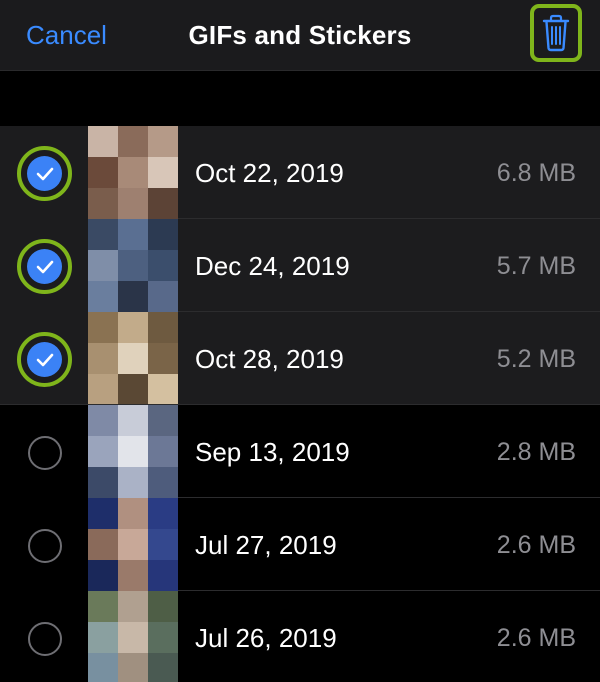 This screenshot has height=682, width=600. What do you see at coordinates (536, 173) in the screenshot?
I see `gif-file-size: 6.8 MB` at bounding box center [536, 173].